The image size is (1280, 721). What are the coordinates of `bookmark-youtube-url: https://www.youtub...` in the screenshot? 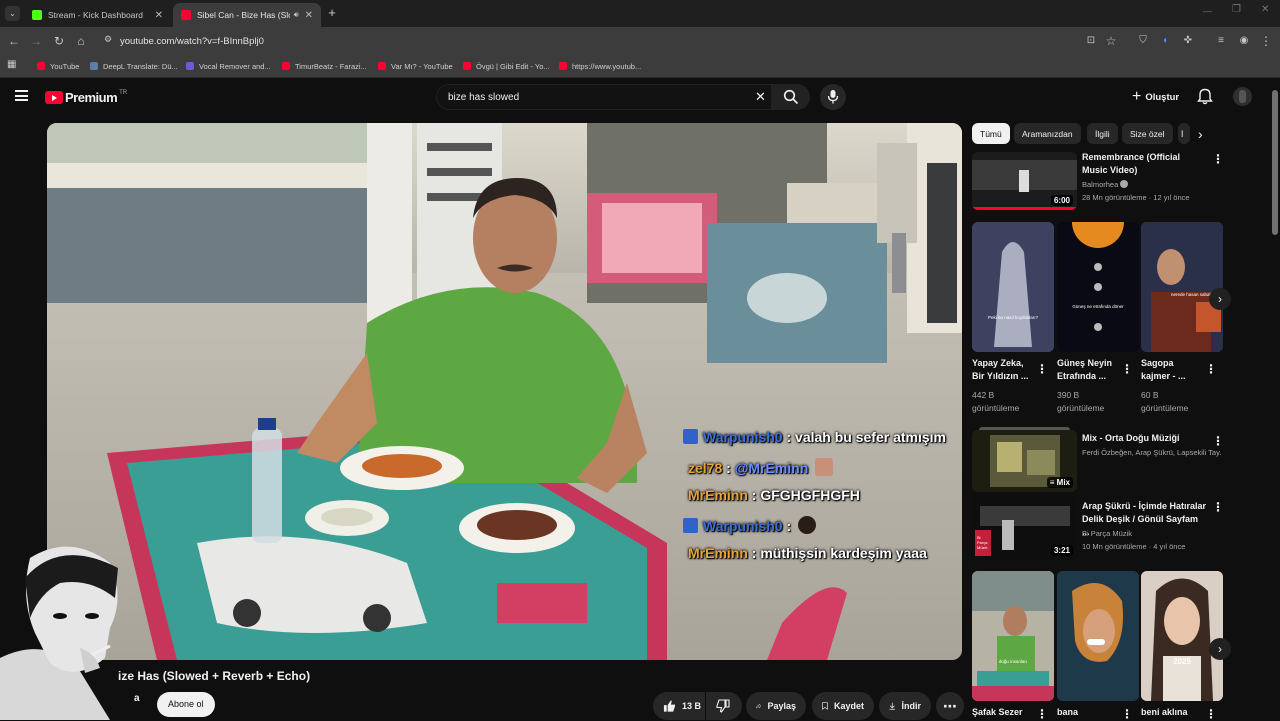 It's located at (600, 66).